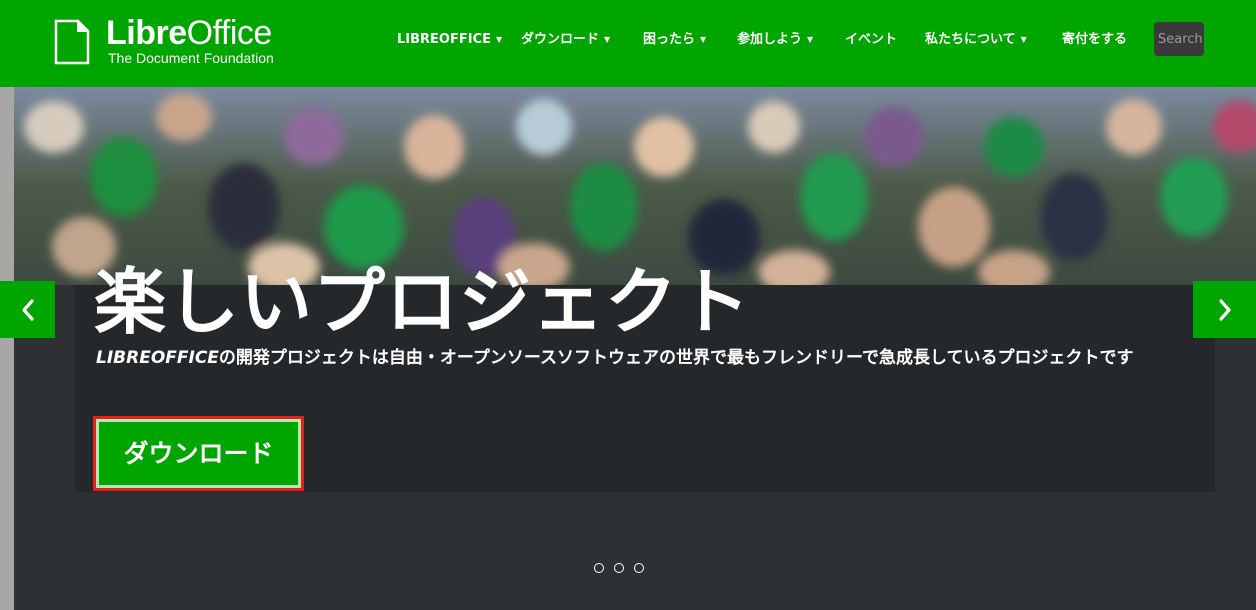 This screenshot has width=1256, height=610. I want to click on nav-item-libreoffice: LIBREOFFICE ▼, so click(449, 40).